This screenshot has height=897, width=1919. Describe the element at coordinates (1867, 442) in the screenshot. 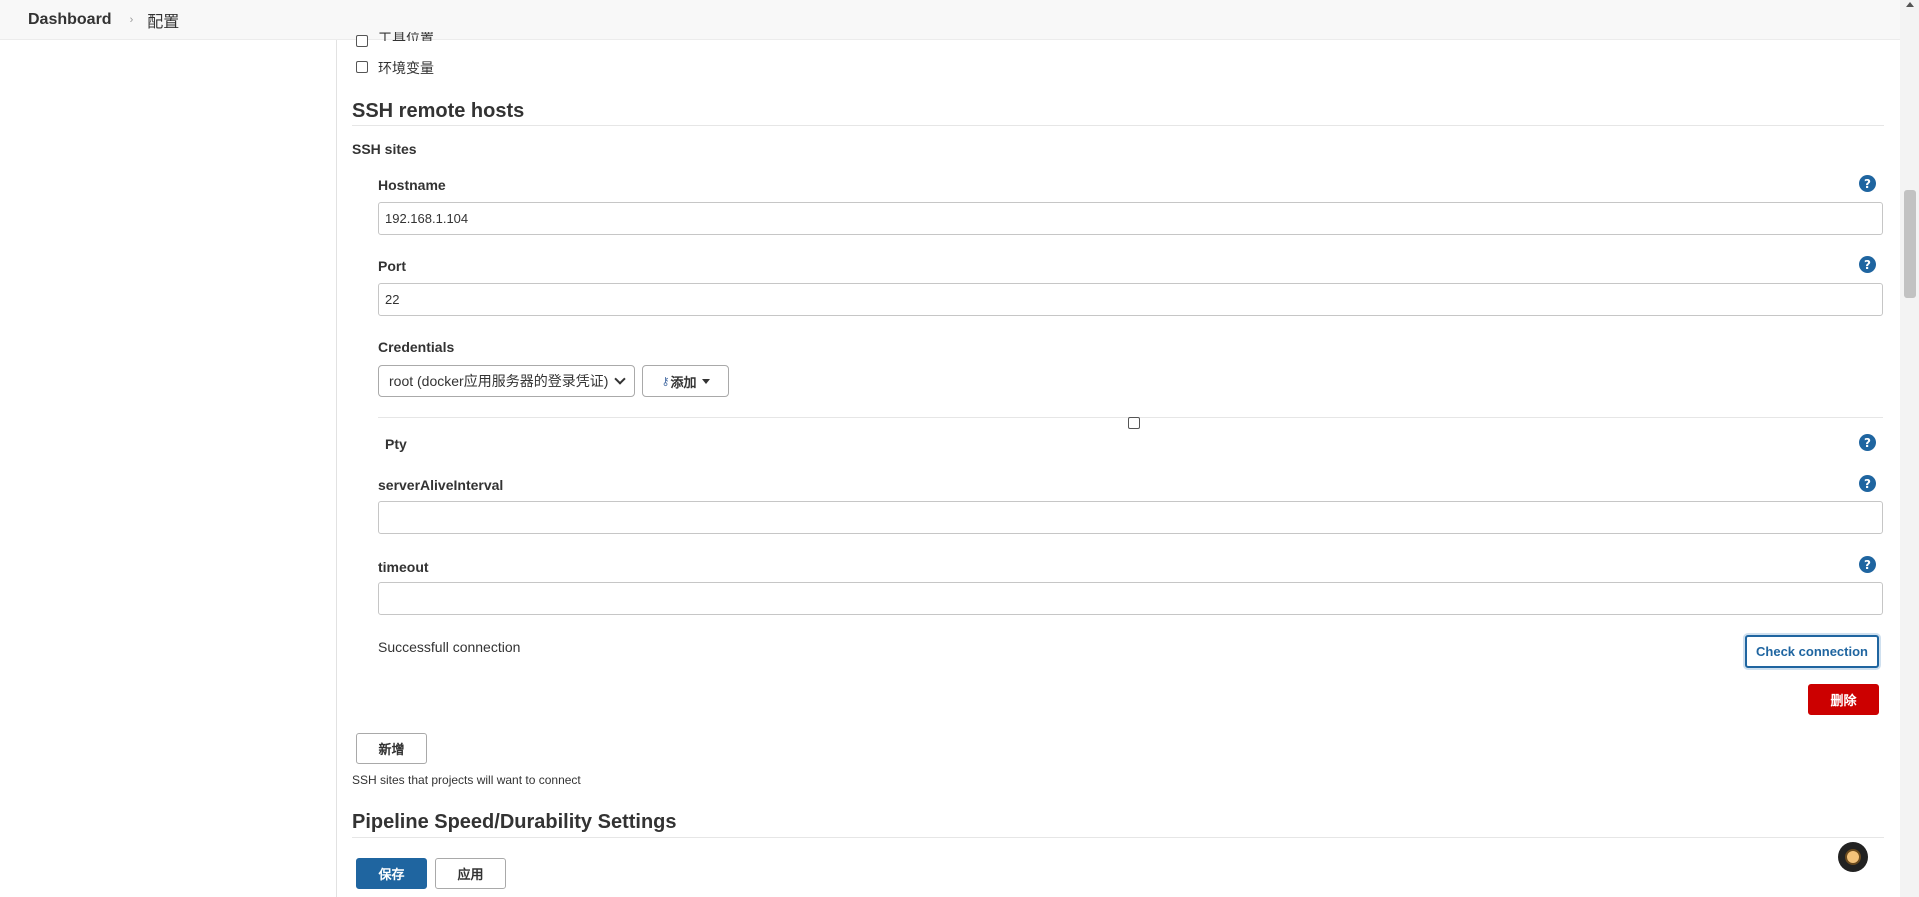

I see `pty-help-icon: ?` at that location.